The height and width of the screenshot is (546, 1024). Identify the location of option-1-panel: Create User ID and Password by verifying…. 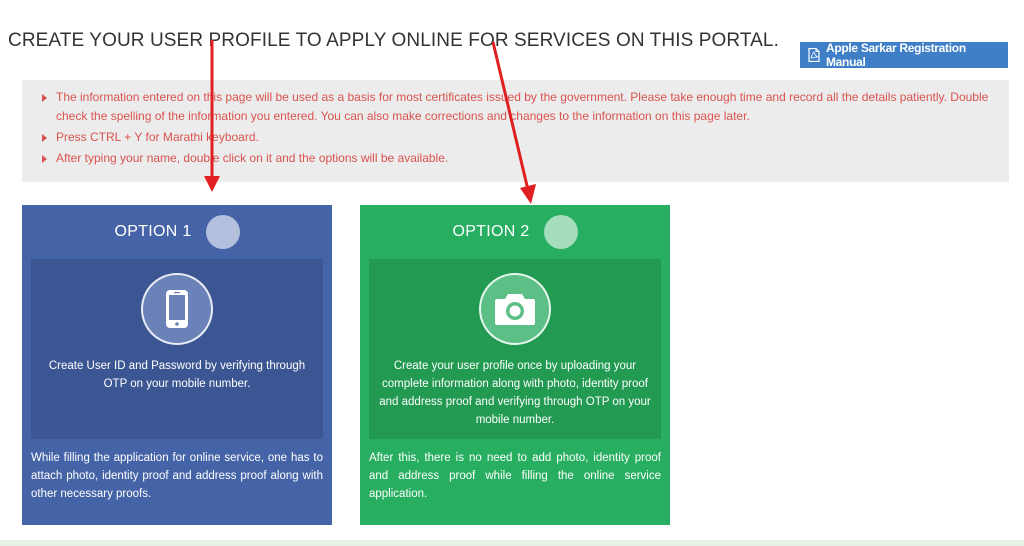
(177, 349).